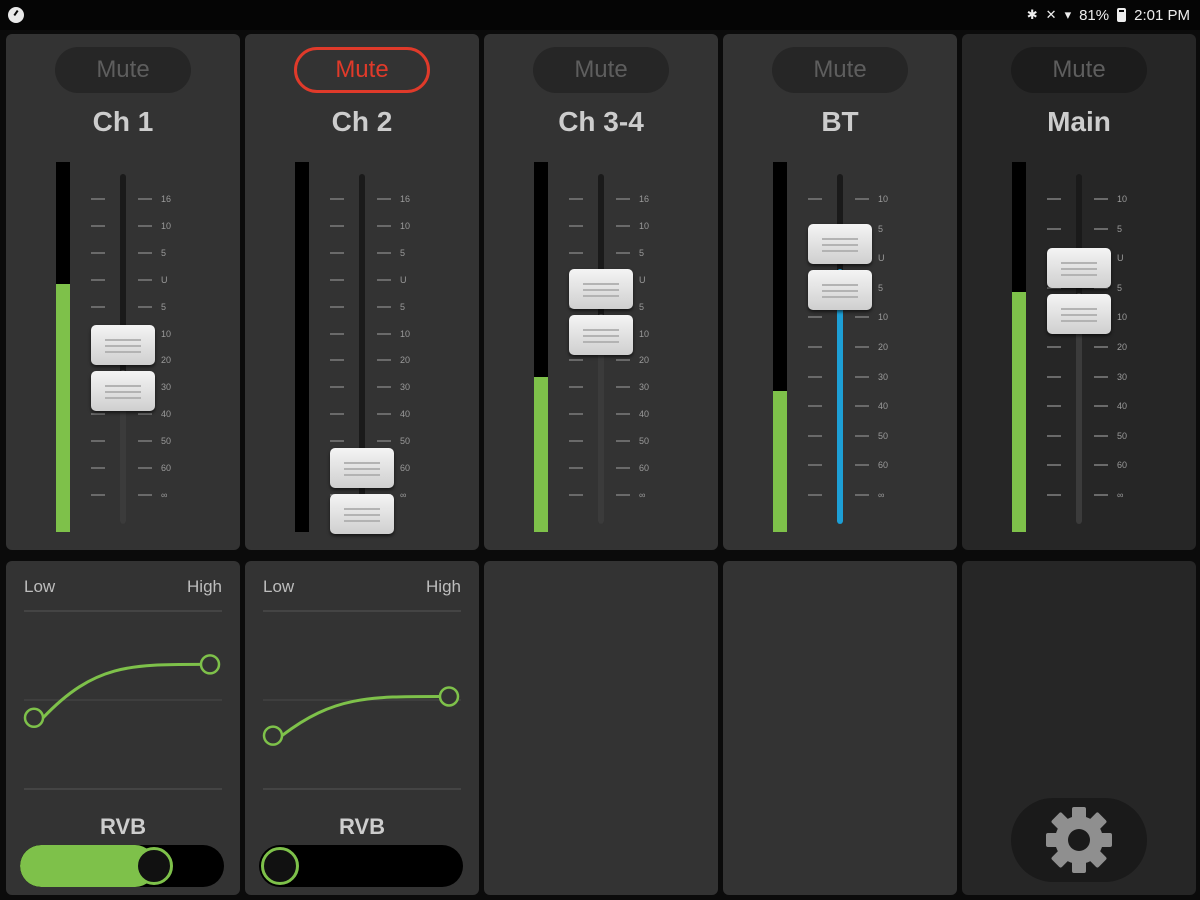  Describe the element at coordinates (1094, 15) in the screenshot. I see `battery-percent: 81%` at that location.